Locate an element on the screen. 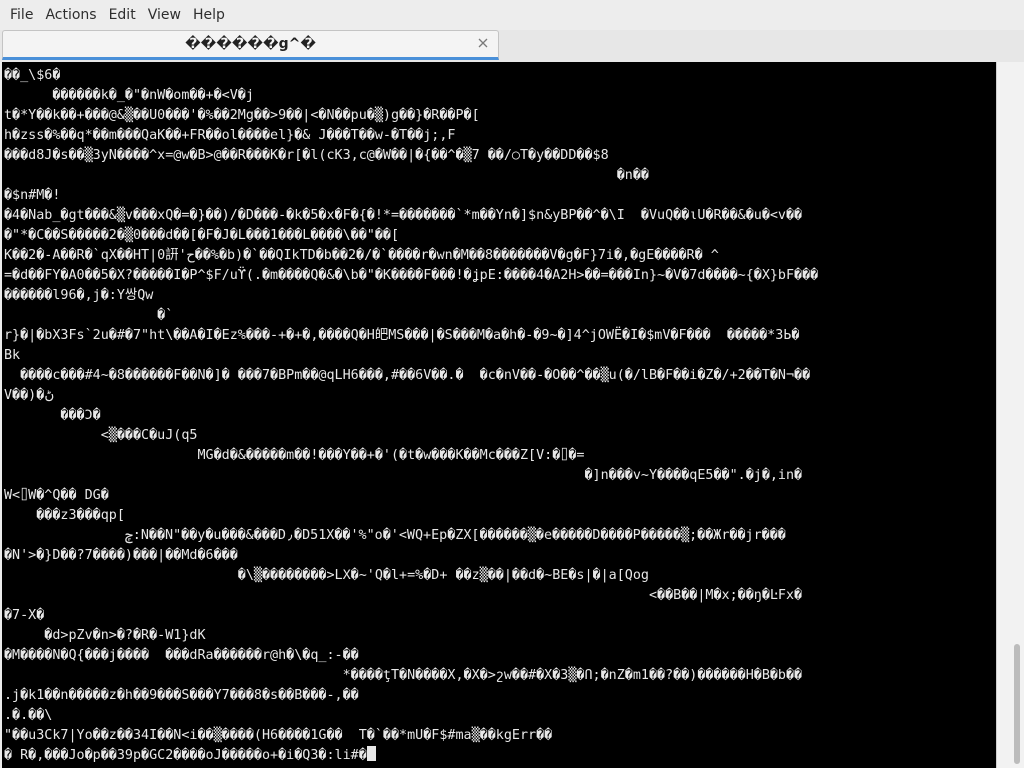 This screenshot has width=1024, height=768. terminal-line: �N'>�}D��?7����)���|��Md�6��� is located at coordinates (121, 555).